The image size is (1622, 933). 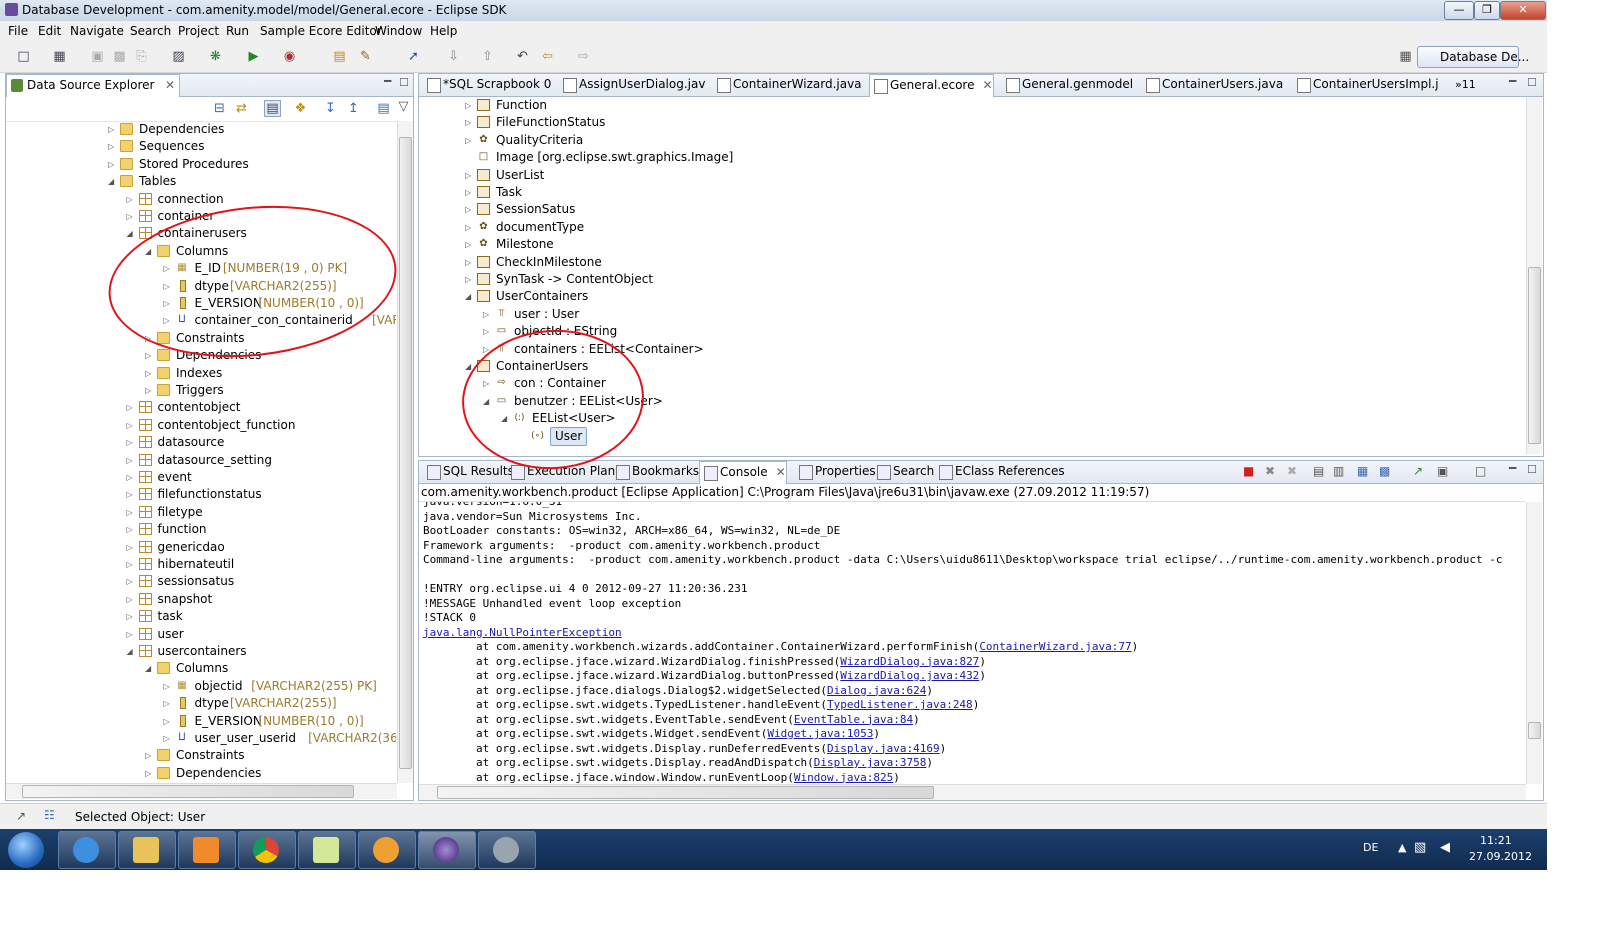 What do you see at coordinates (787, 84) in the screenshot?
I see `editor-tab: ContainerWizard.java` at bounding box center [787, 84].